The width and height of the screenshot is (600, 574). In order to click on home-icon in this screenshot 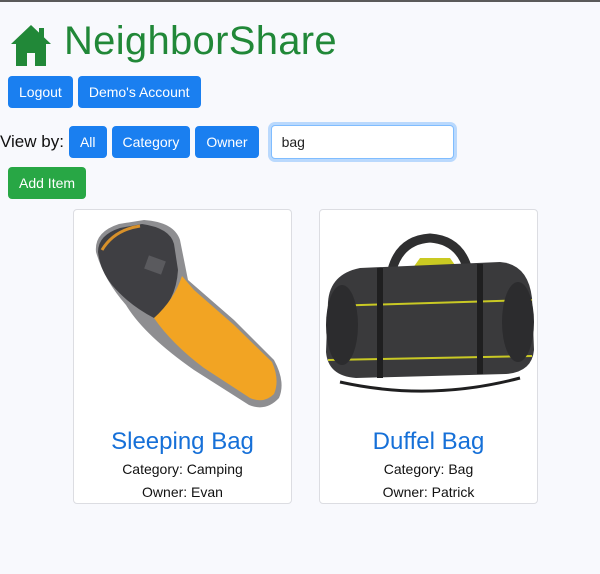, I will do `click(31, 45)`.